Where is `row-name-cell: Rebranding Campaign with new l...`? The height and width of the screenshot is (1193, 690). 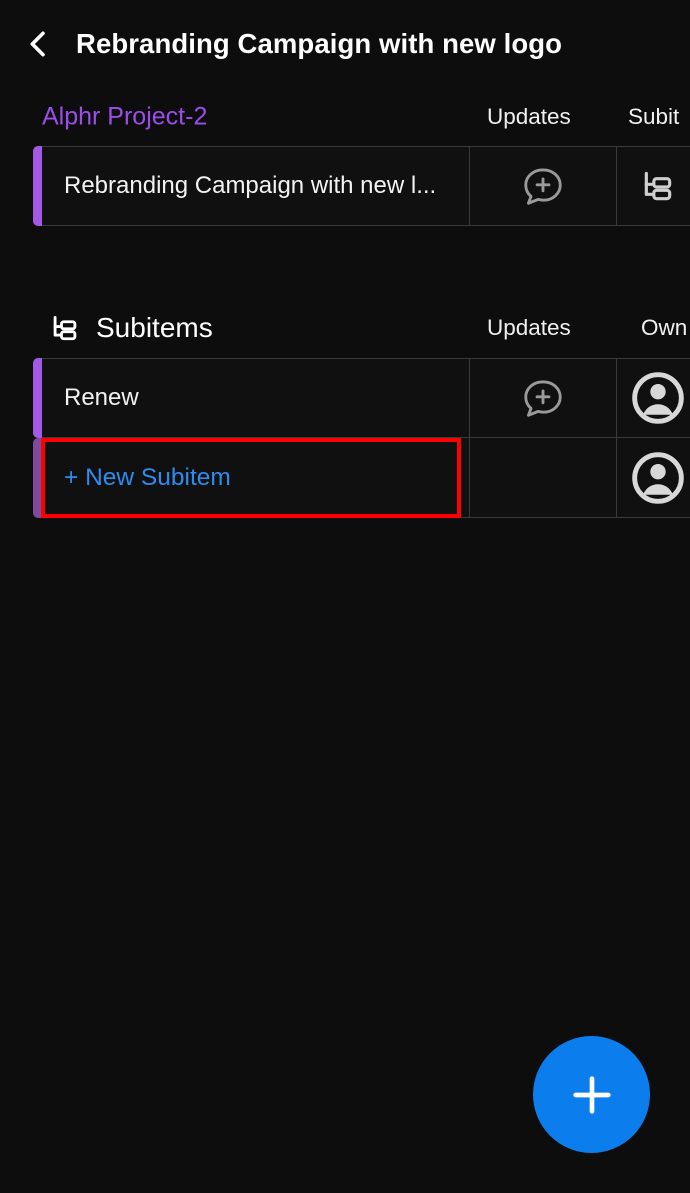
row-name-cell: Rebranding Campaign with new l... is located at coordinates (256, 186).